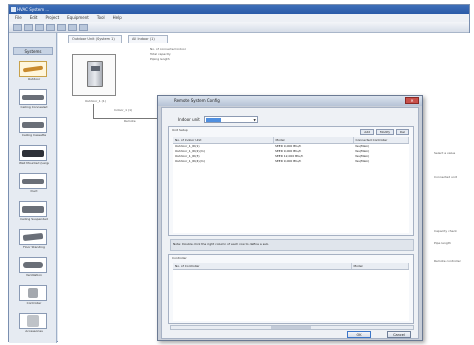  What do you see at coordinates (213, 120) in the screenshot?
I see `selected-value` at bounding box center [213, 120].